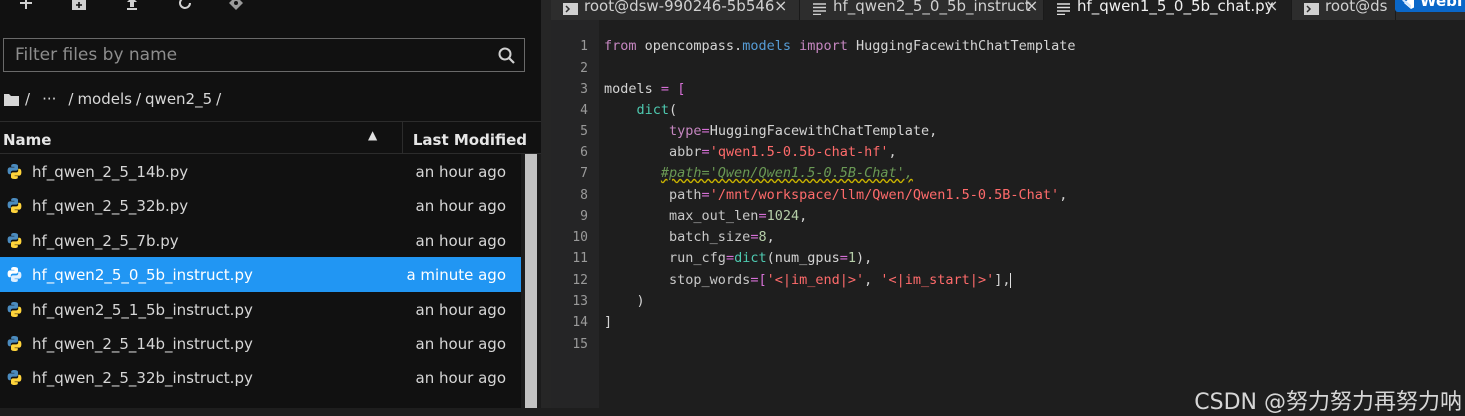 The height and width of the screenshot is (416, 1465). Describe the element at coordinates (675, 10) in the screenshot. I see `tab-terminal-1: root@dsw-990246-5b546 ×` at that location.